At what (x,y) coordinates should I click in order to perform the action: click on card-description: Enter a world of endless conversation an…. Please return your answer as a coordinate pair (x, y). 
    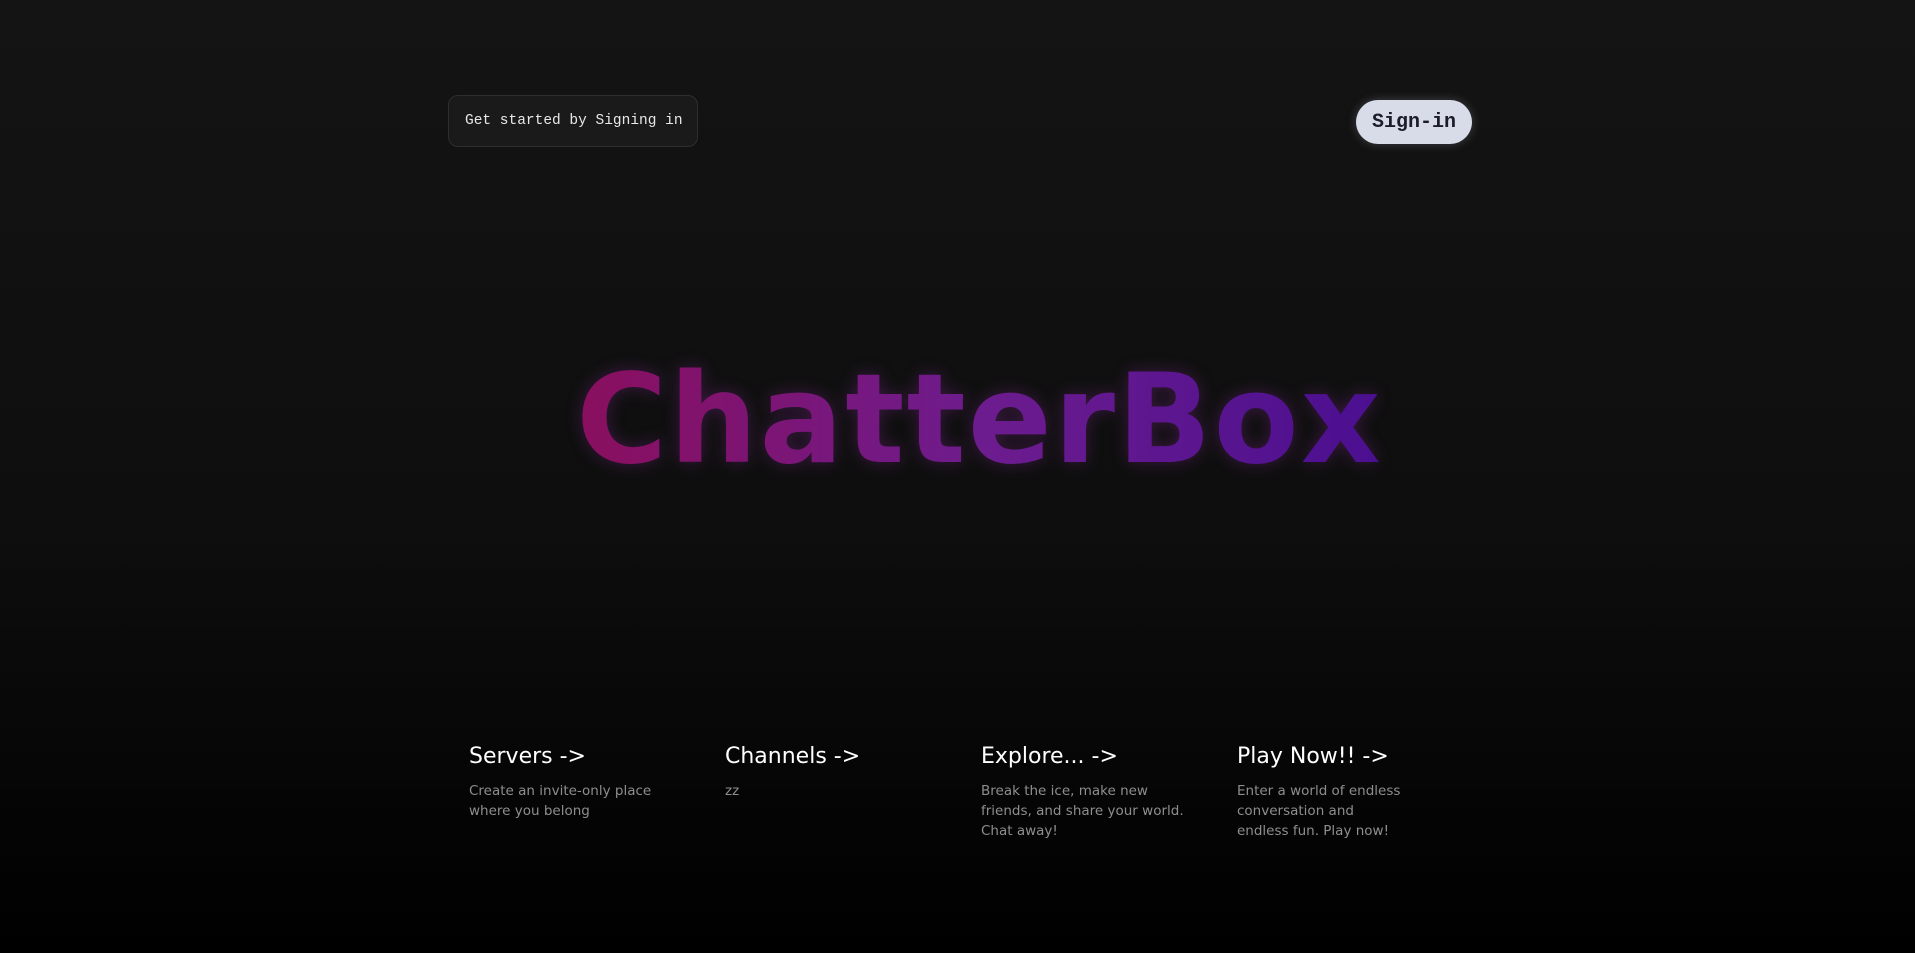
    Looking at the image, I should click on (1319, 811).